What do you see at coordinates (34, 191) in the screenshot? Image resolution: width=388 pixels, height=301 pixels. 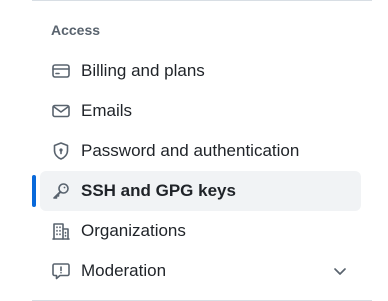 I see `active-indicator` at bounding box center [34, 191].